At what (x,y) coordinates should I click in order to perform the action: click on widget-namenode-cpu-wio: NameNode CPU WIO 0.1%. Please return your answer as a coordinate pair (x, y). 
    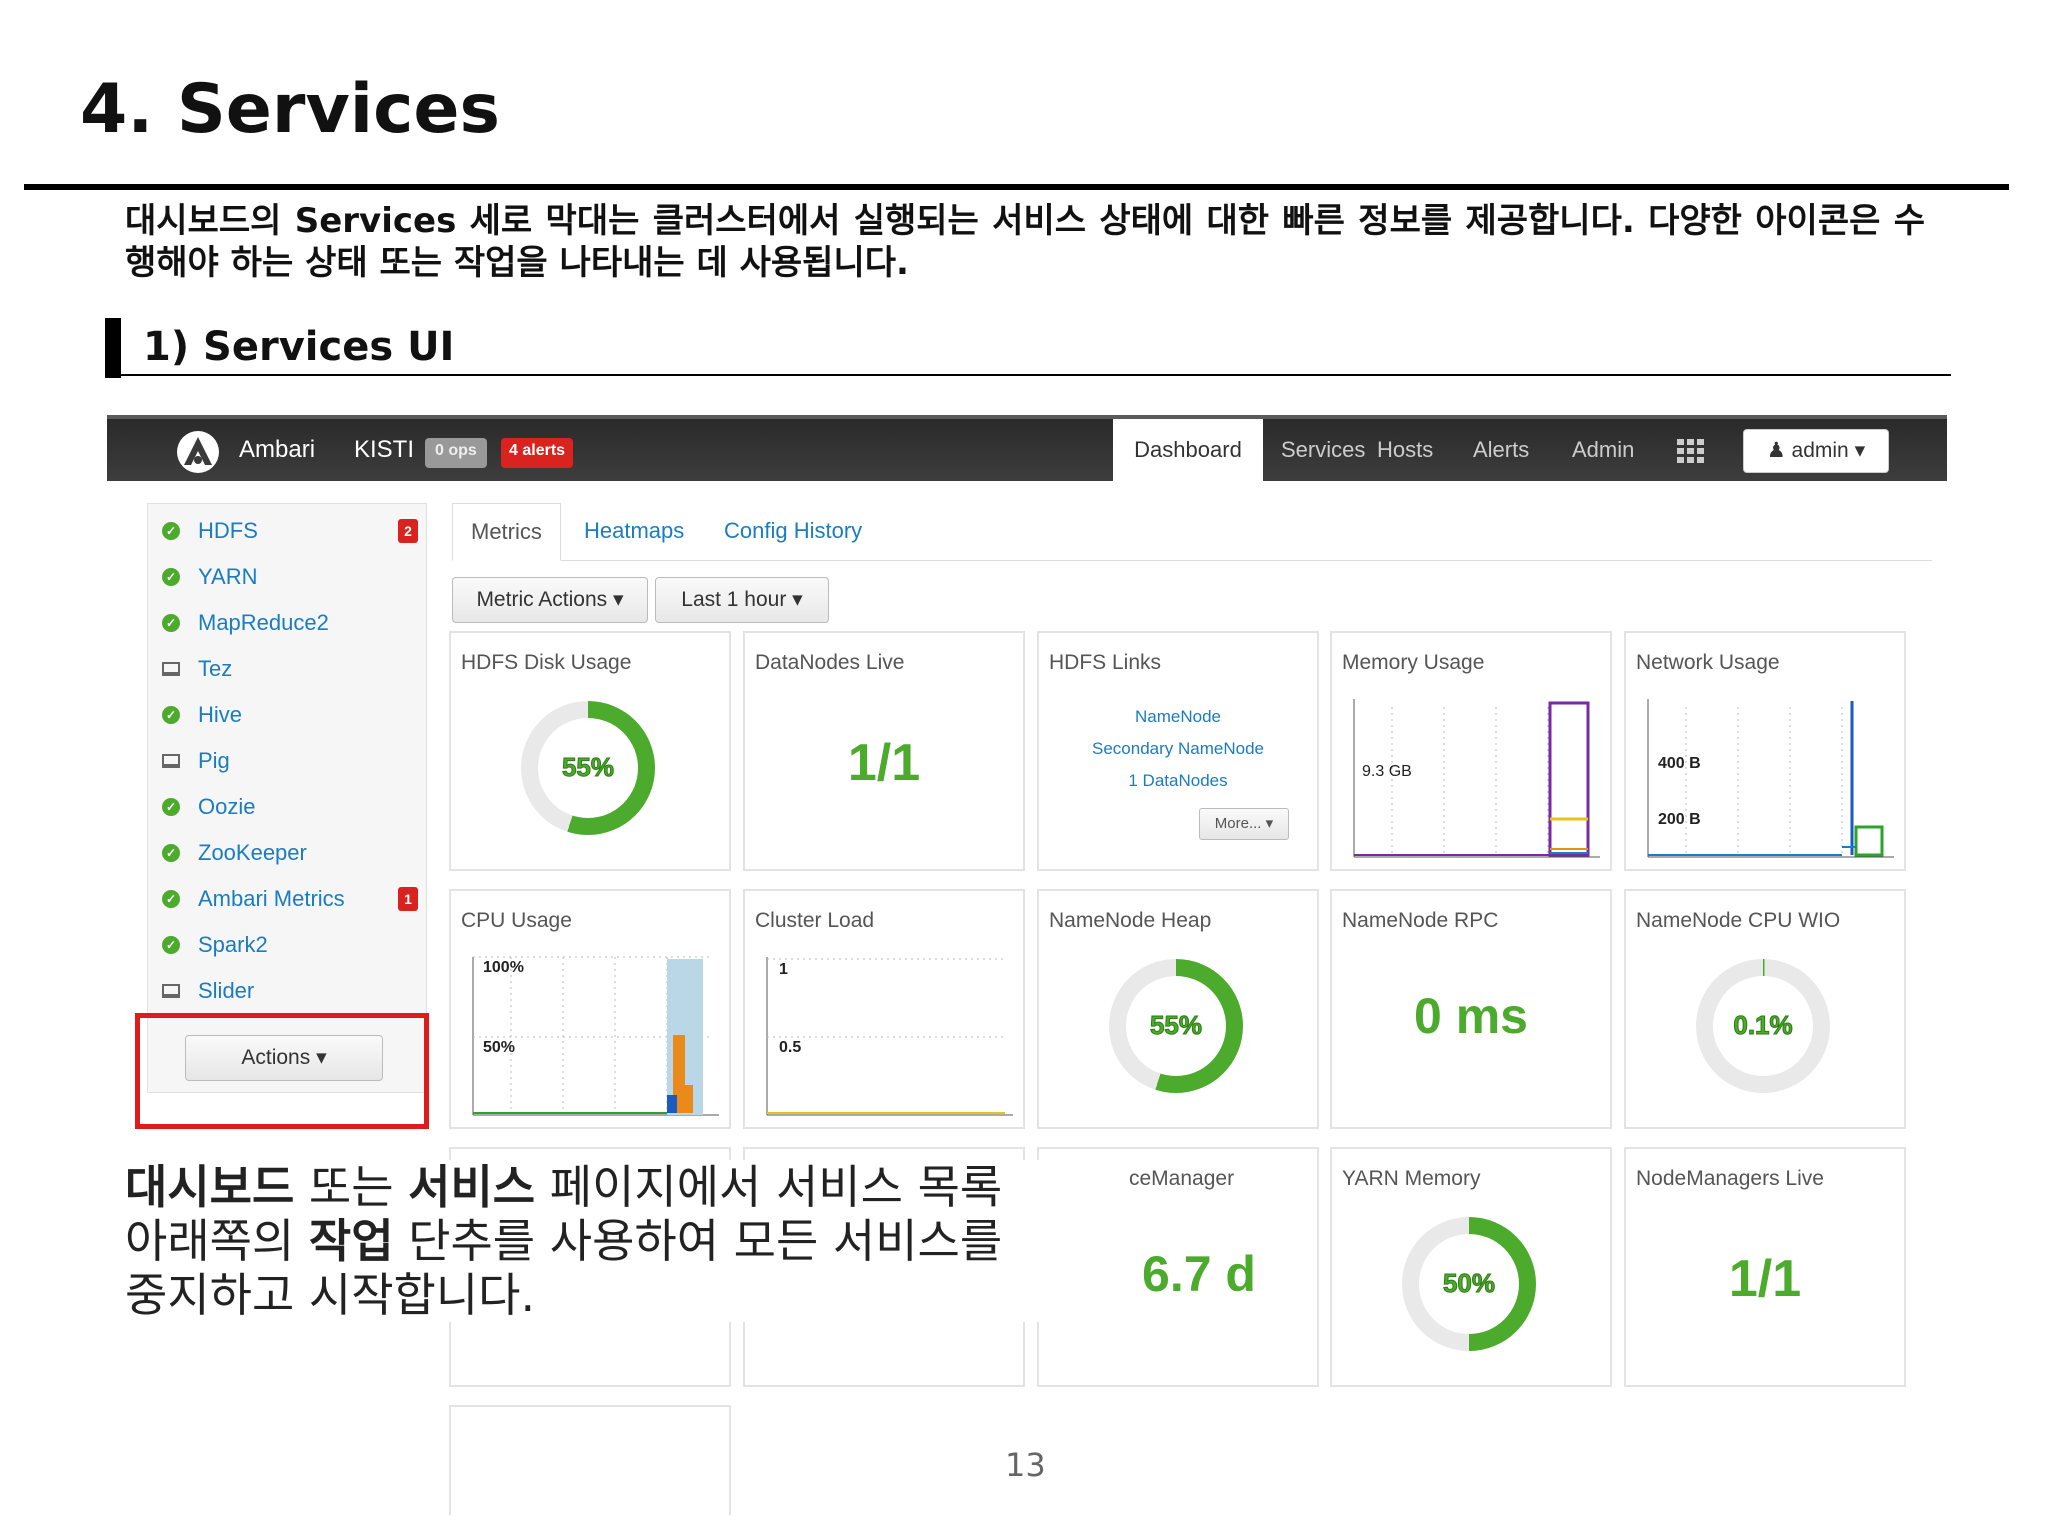
    Looking at the image, I should click on (1765, 1009).